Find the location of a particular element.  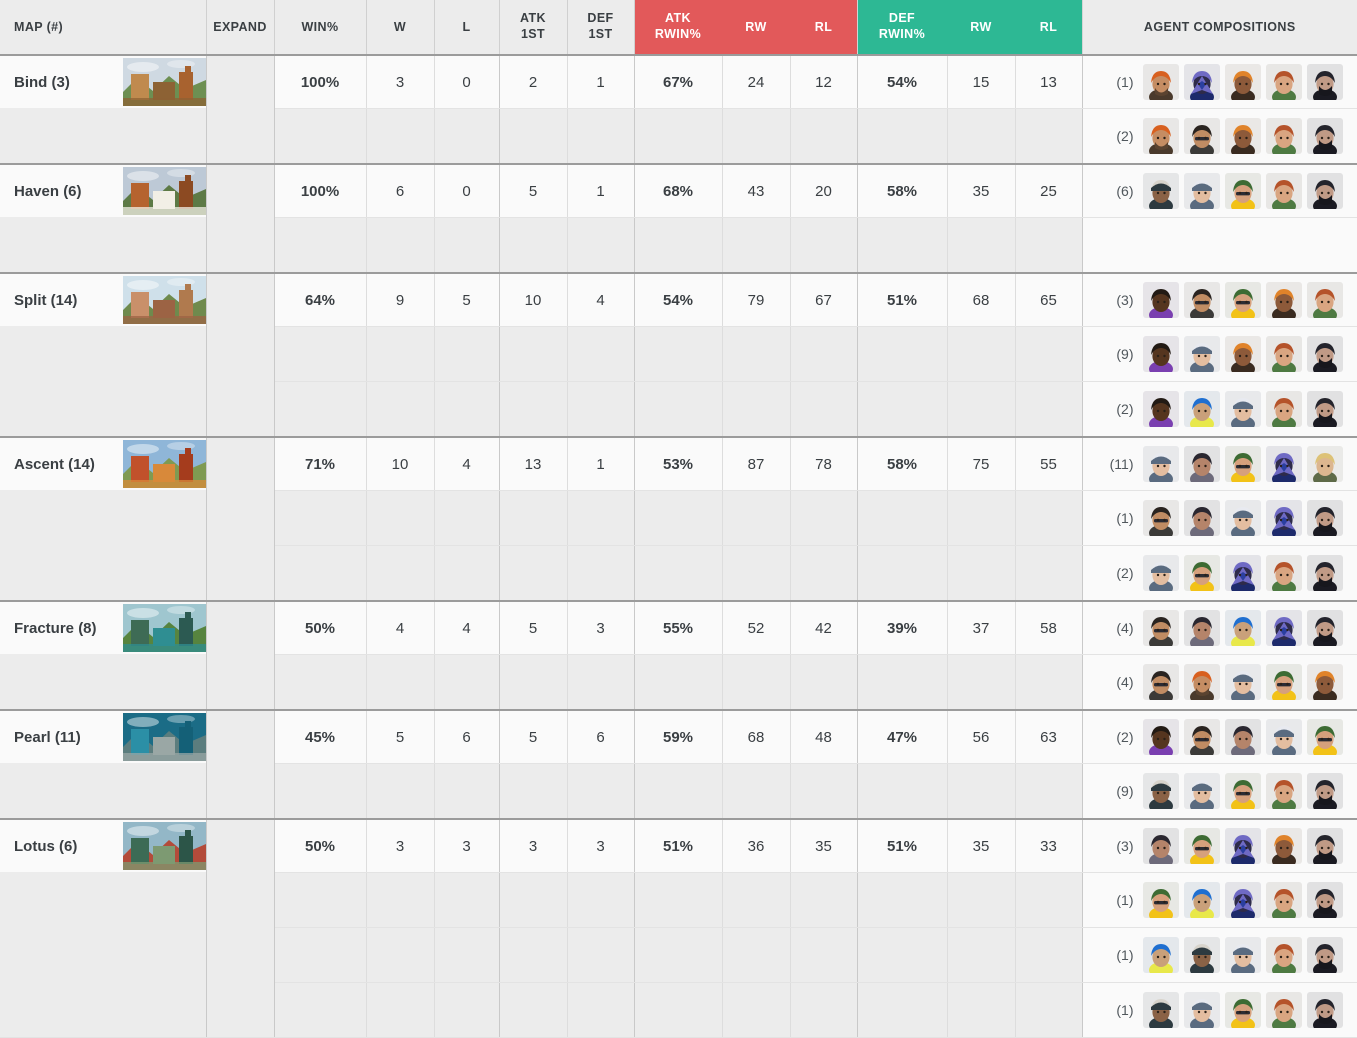

agent-portrait-sova is located at coordinates (1324, 464).